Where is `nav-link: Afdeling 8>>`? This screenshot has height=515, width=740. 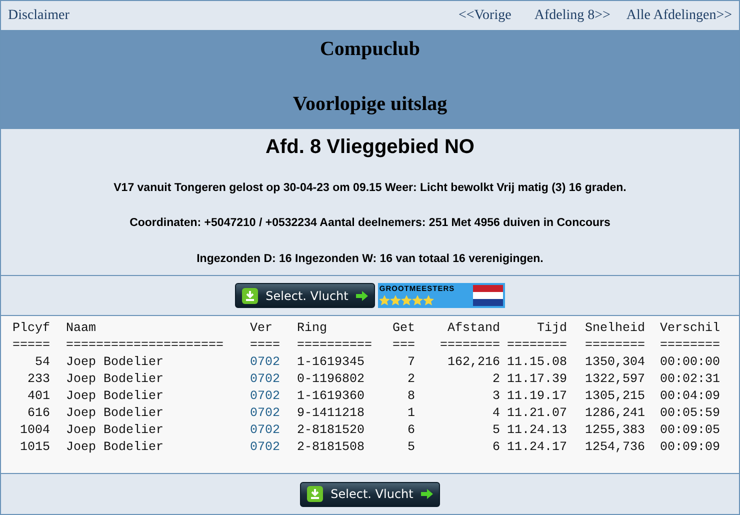 nav-link: Afdeling 8>> is located at coordinates (572, 15).